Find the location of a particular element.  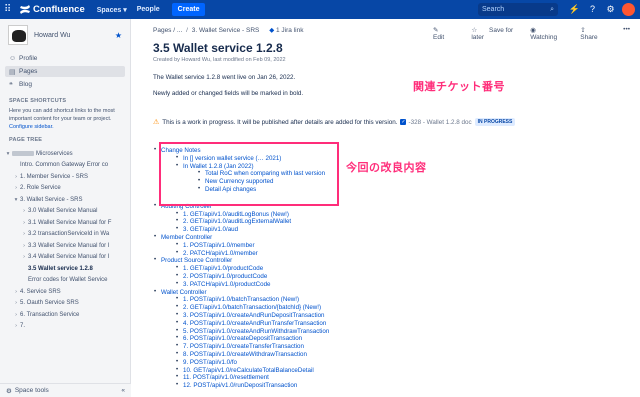

settings-gear-icon: ⚙ is located at coordinates (610, 9).